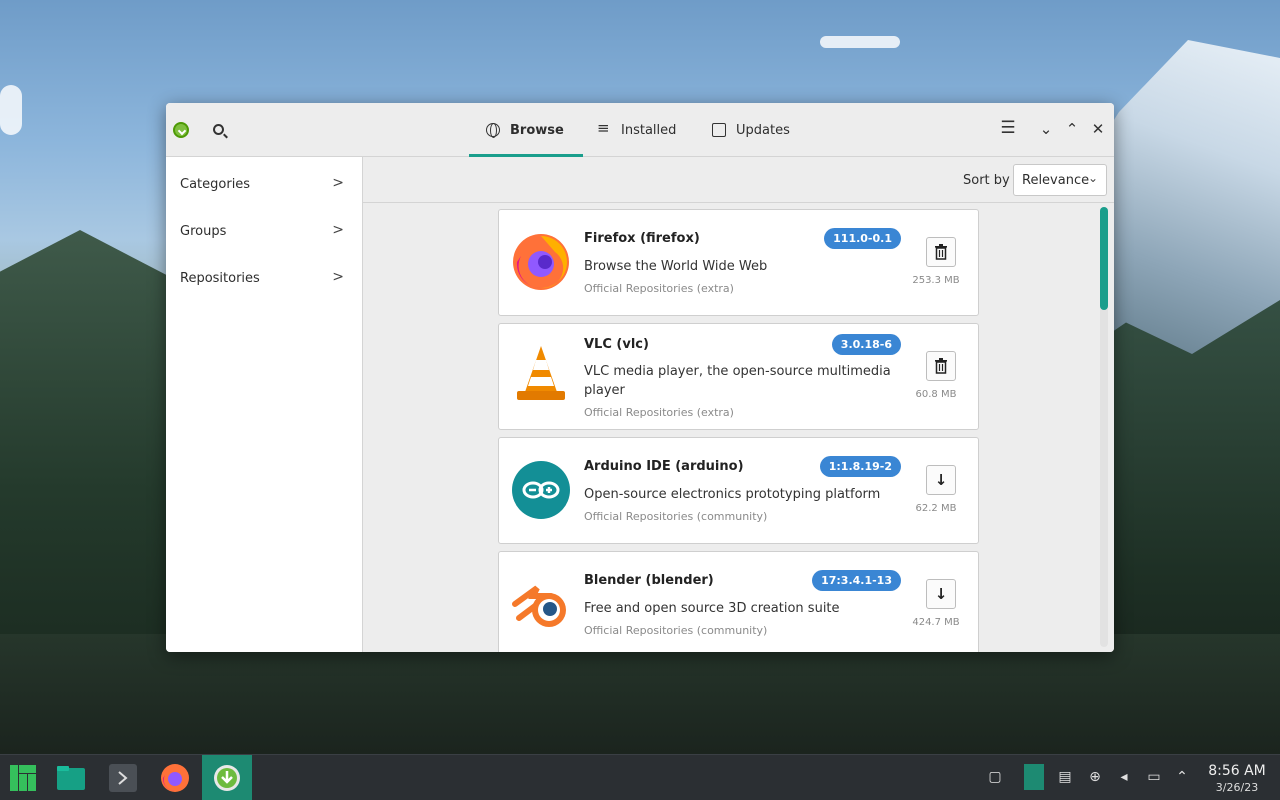 This screenshot has height=800, width=1280. Describe the element at coordinates (1237, 771) in the screenshot. I see `clock-time: 8:56 AM` at that location.